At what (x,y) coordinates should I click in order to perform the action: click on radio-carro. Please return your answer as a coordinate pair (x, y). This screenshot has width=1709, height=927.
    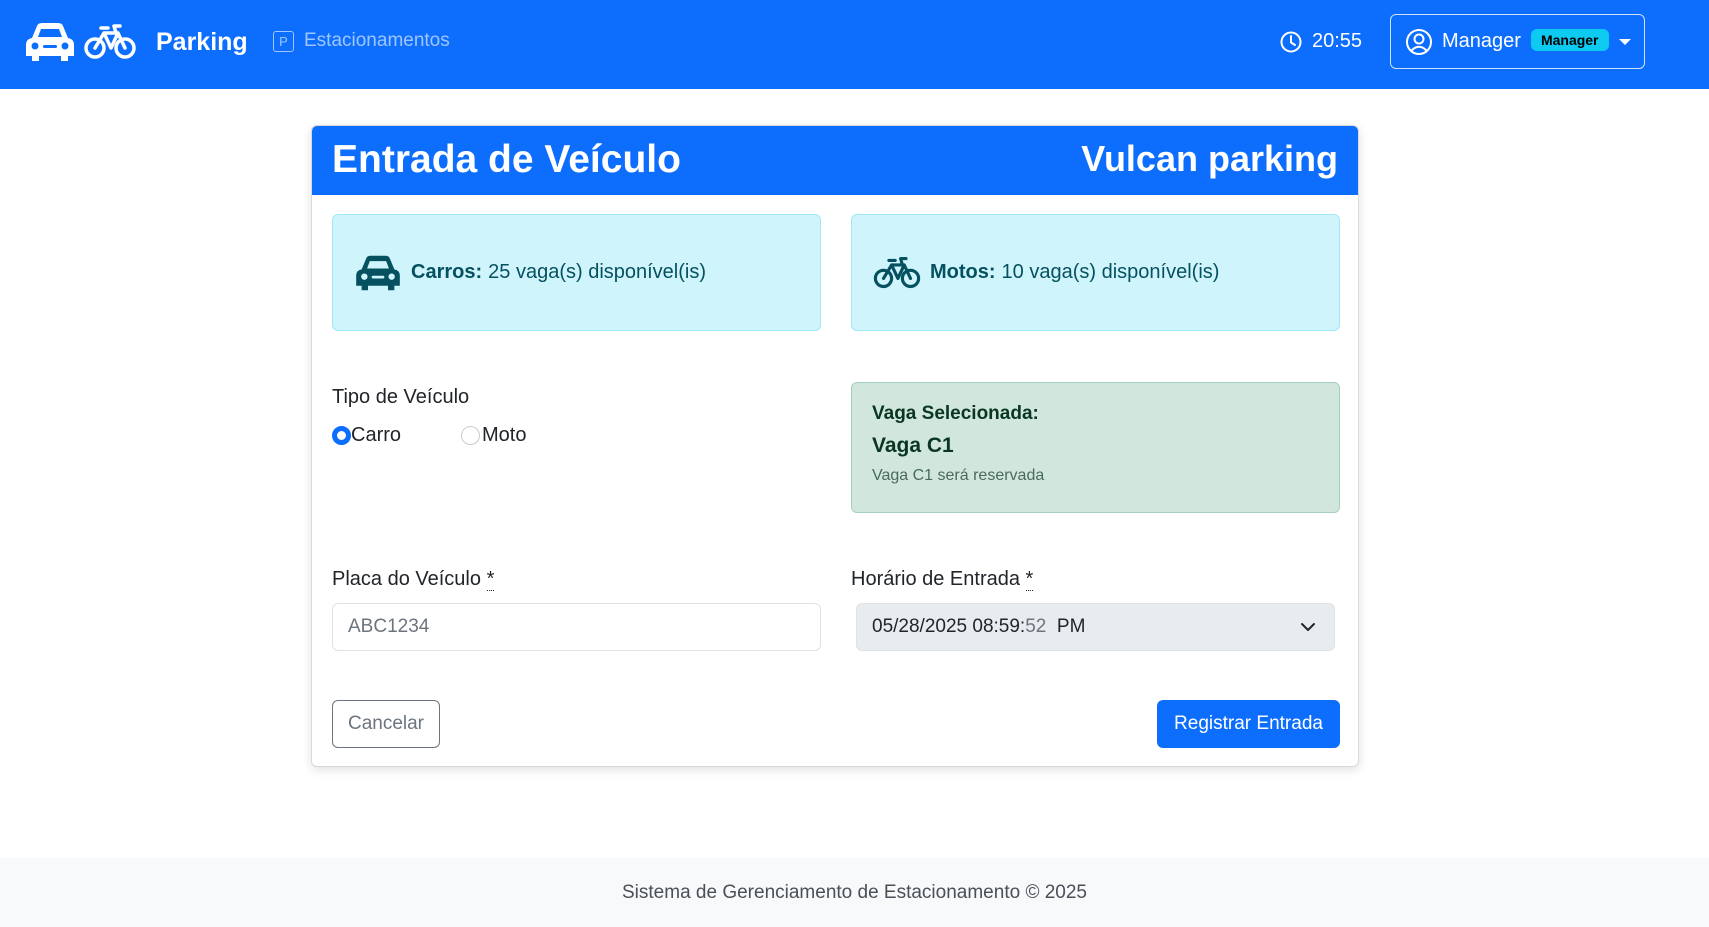
    Looking at the image, I should click on (341, 435).